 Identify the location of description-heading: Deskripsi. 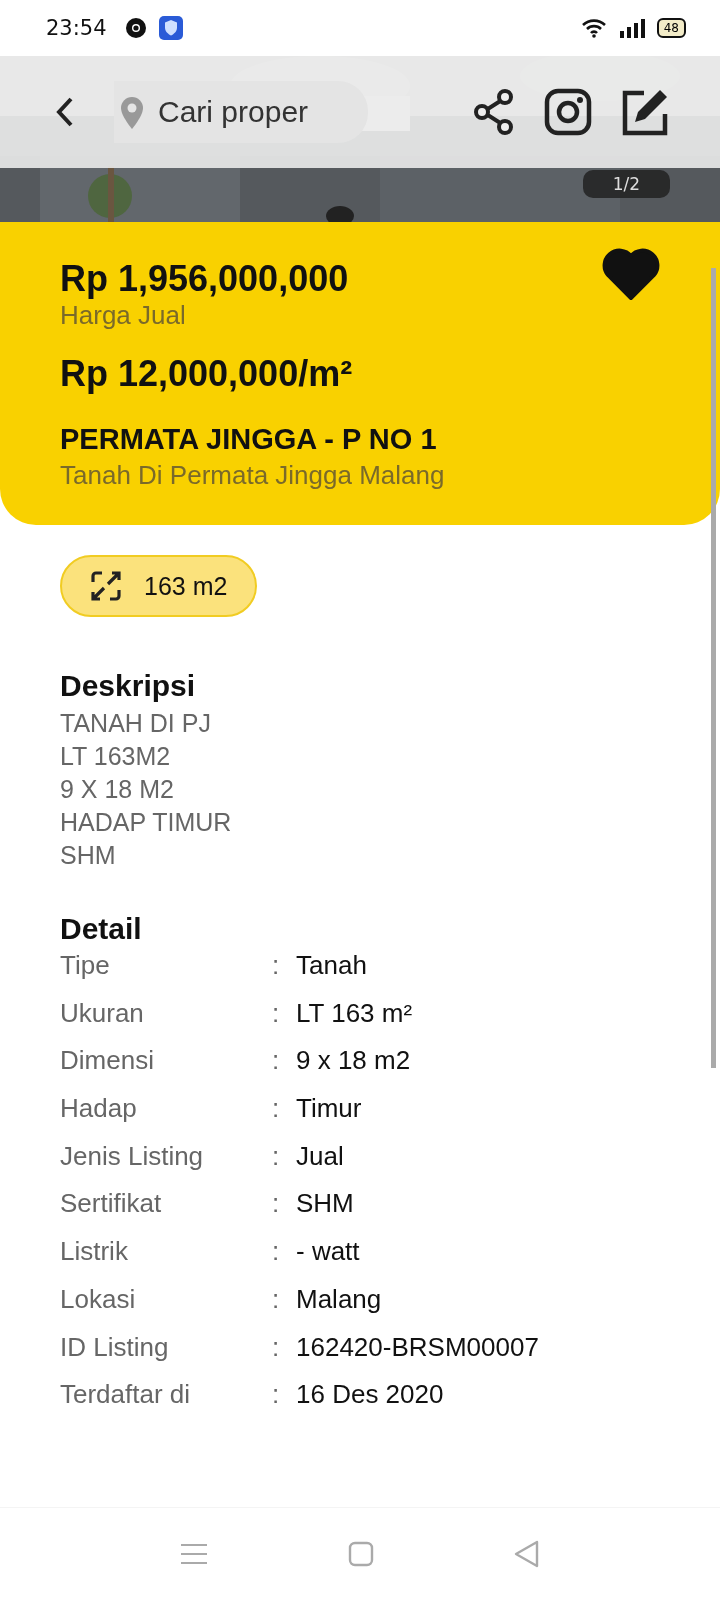
(128, 686).